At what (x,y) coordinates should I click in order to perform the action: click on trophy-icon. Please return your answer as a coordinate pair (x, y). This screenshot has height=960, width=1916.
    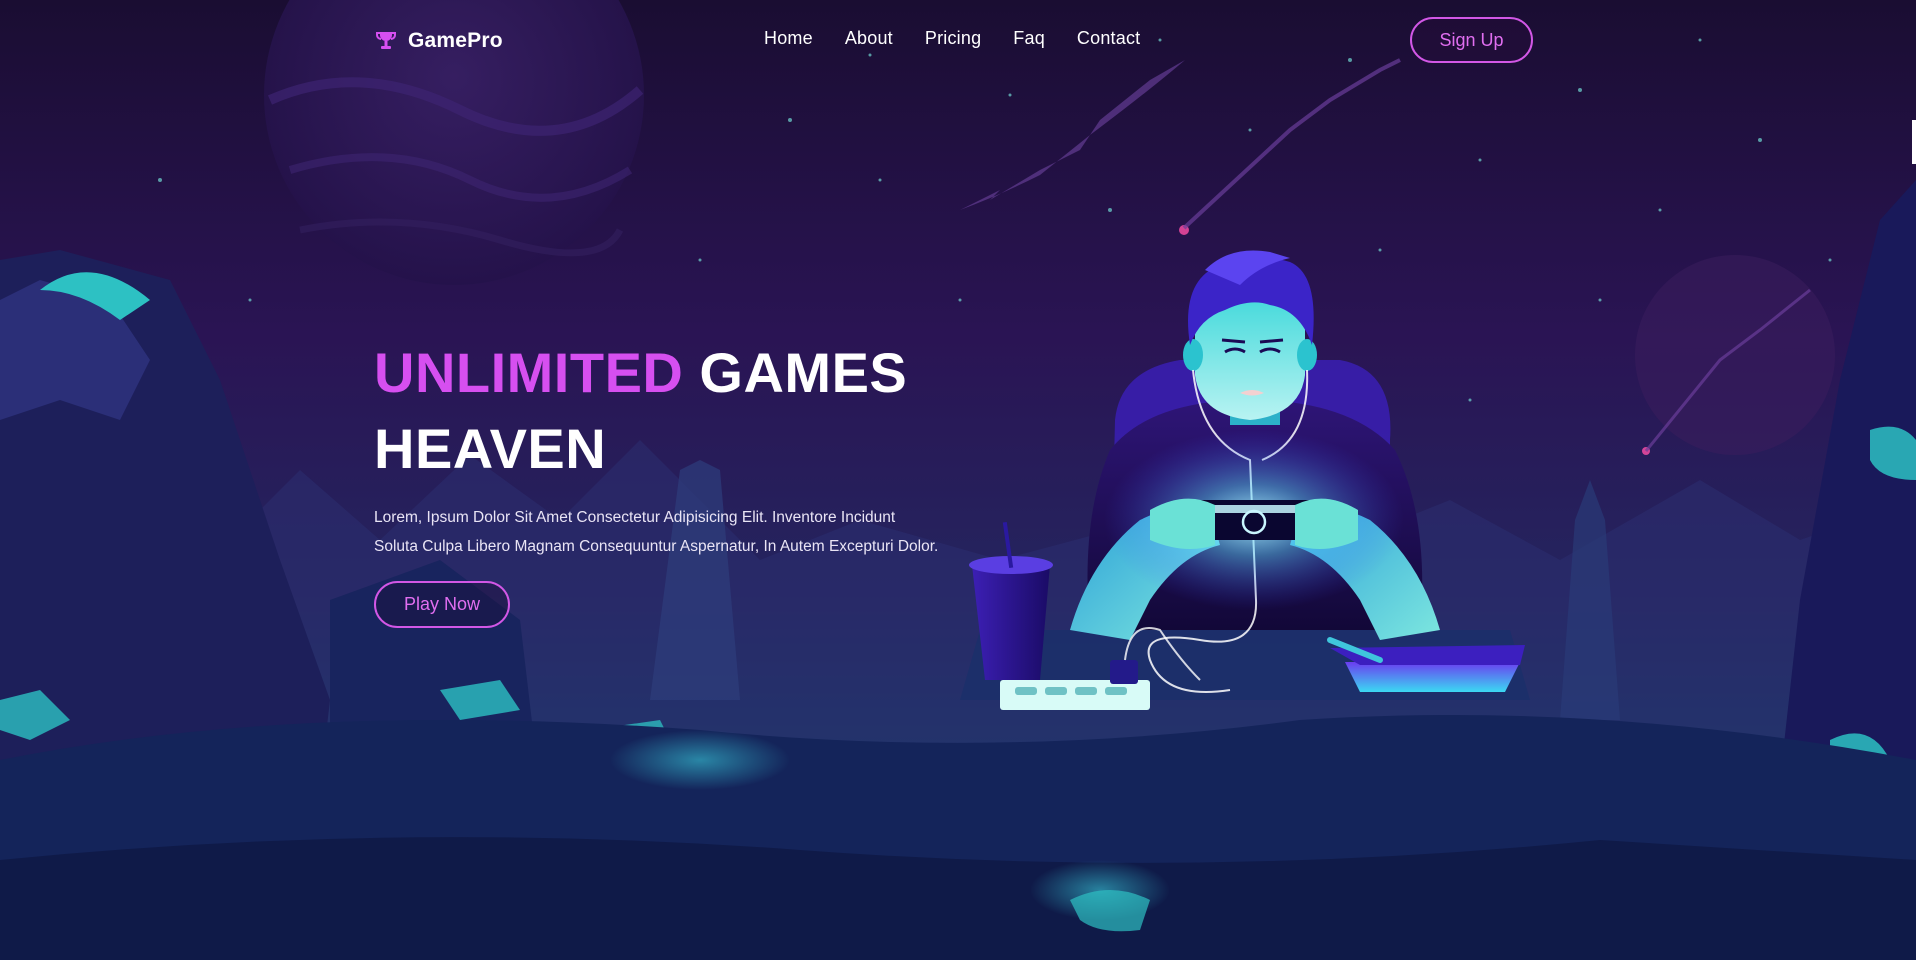
    Looking at the image, I should click on (386, 41).